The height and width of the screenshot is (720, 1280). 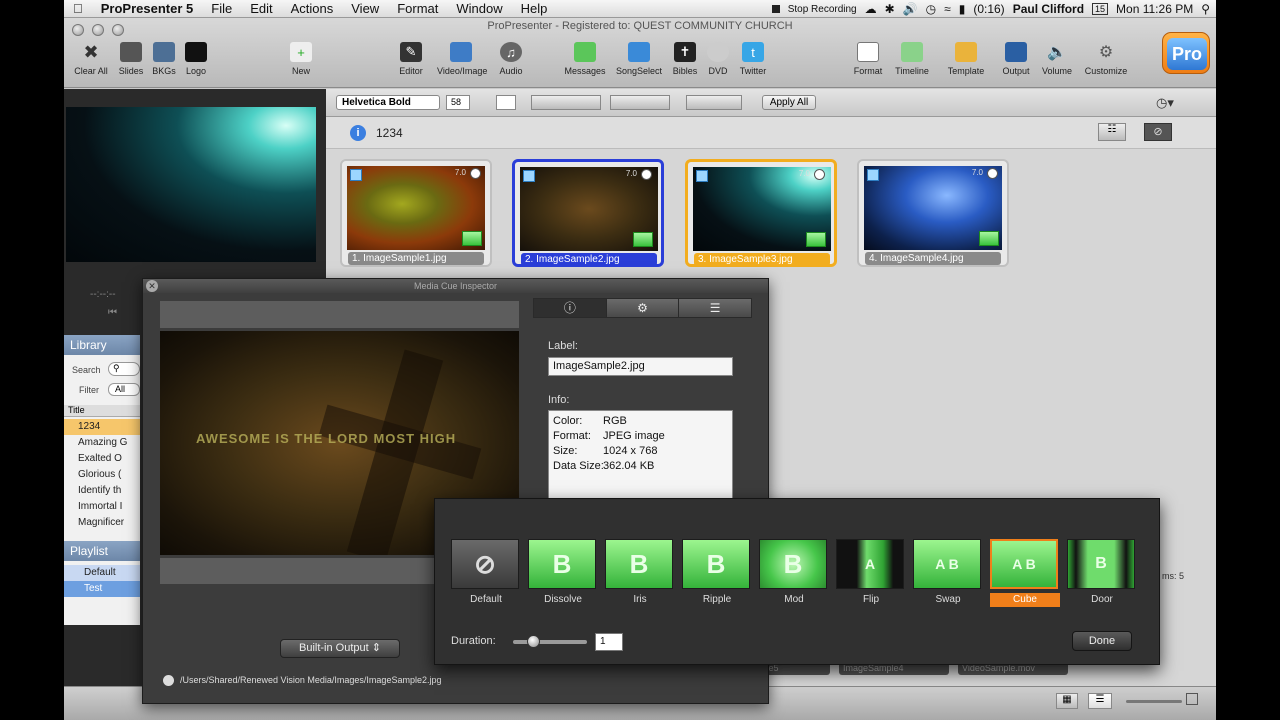 What do you see at coordinates (966, 71) in the screenshot?
I see `template-label: Template` at bounding box center [966, 71].